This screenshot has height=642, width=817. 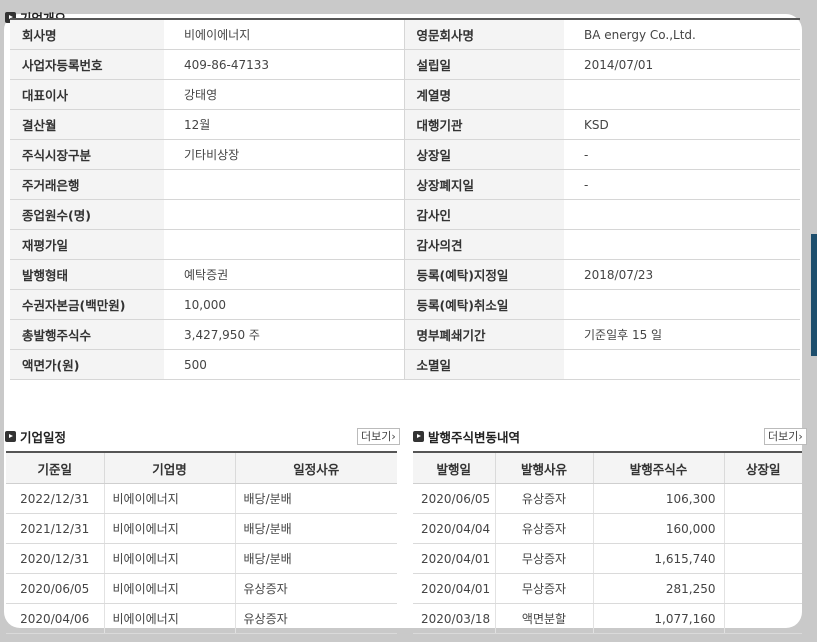 What do you see at coordinates (454, 468) in the screenshot?
I see `column-header: 발행일` at bounding box center [454, 468].